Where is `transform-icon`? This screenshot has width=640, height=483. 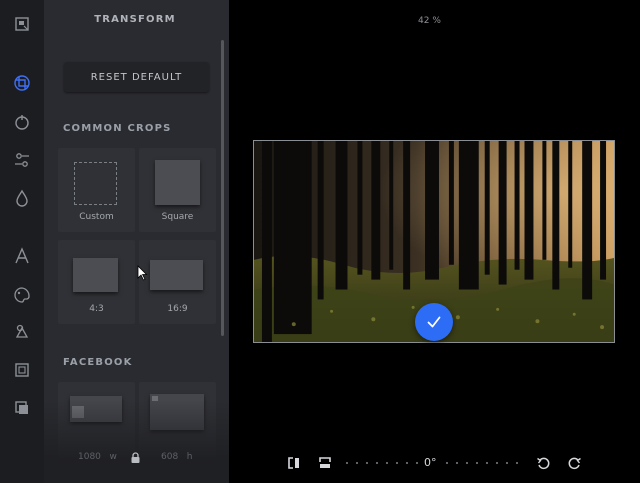
transform-icon is located at coordinates (22, 83).